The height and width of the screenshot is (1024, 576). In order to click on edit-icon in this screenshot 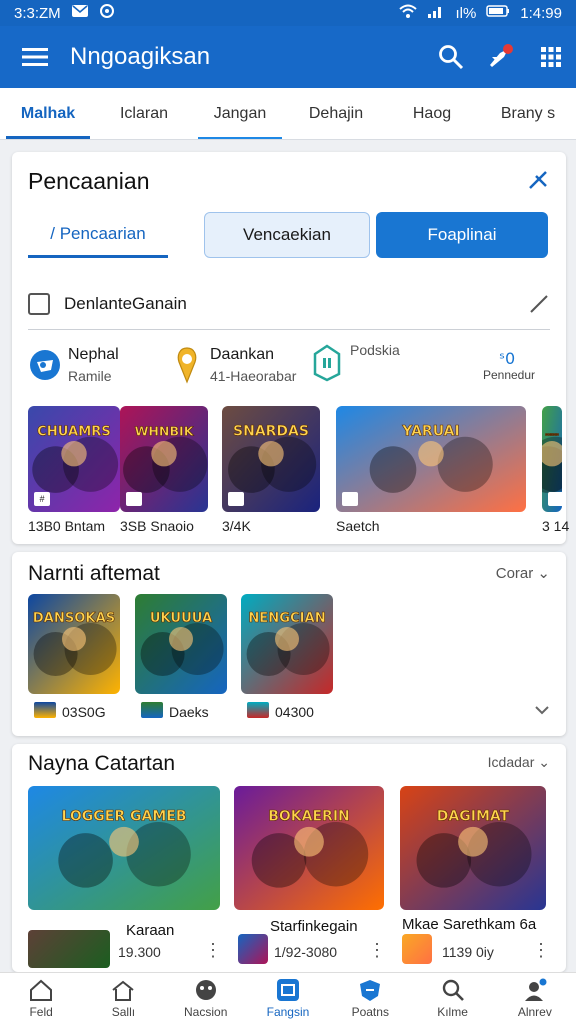, I will do `click(539, 304)`.